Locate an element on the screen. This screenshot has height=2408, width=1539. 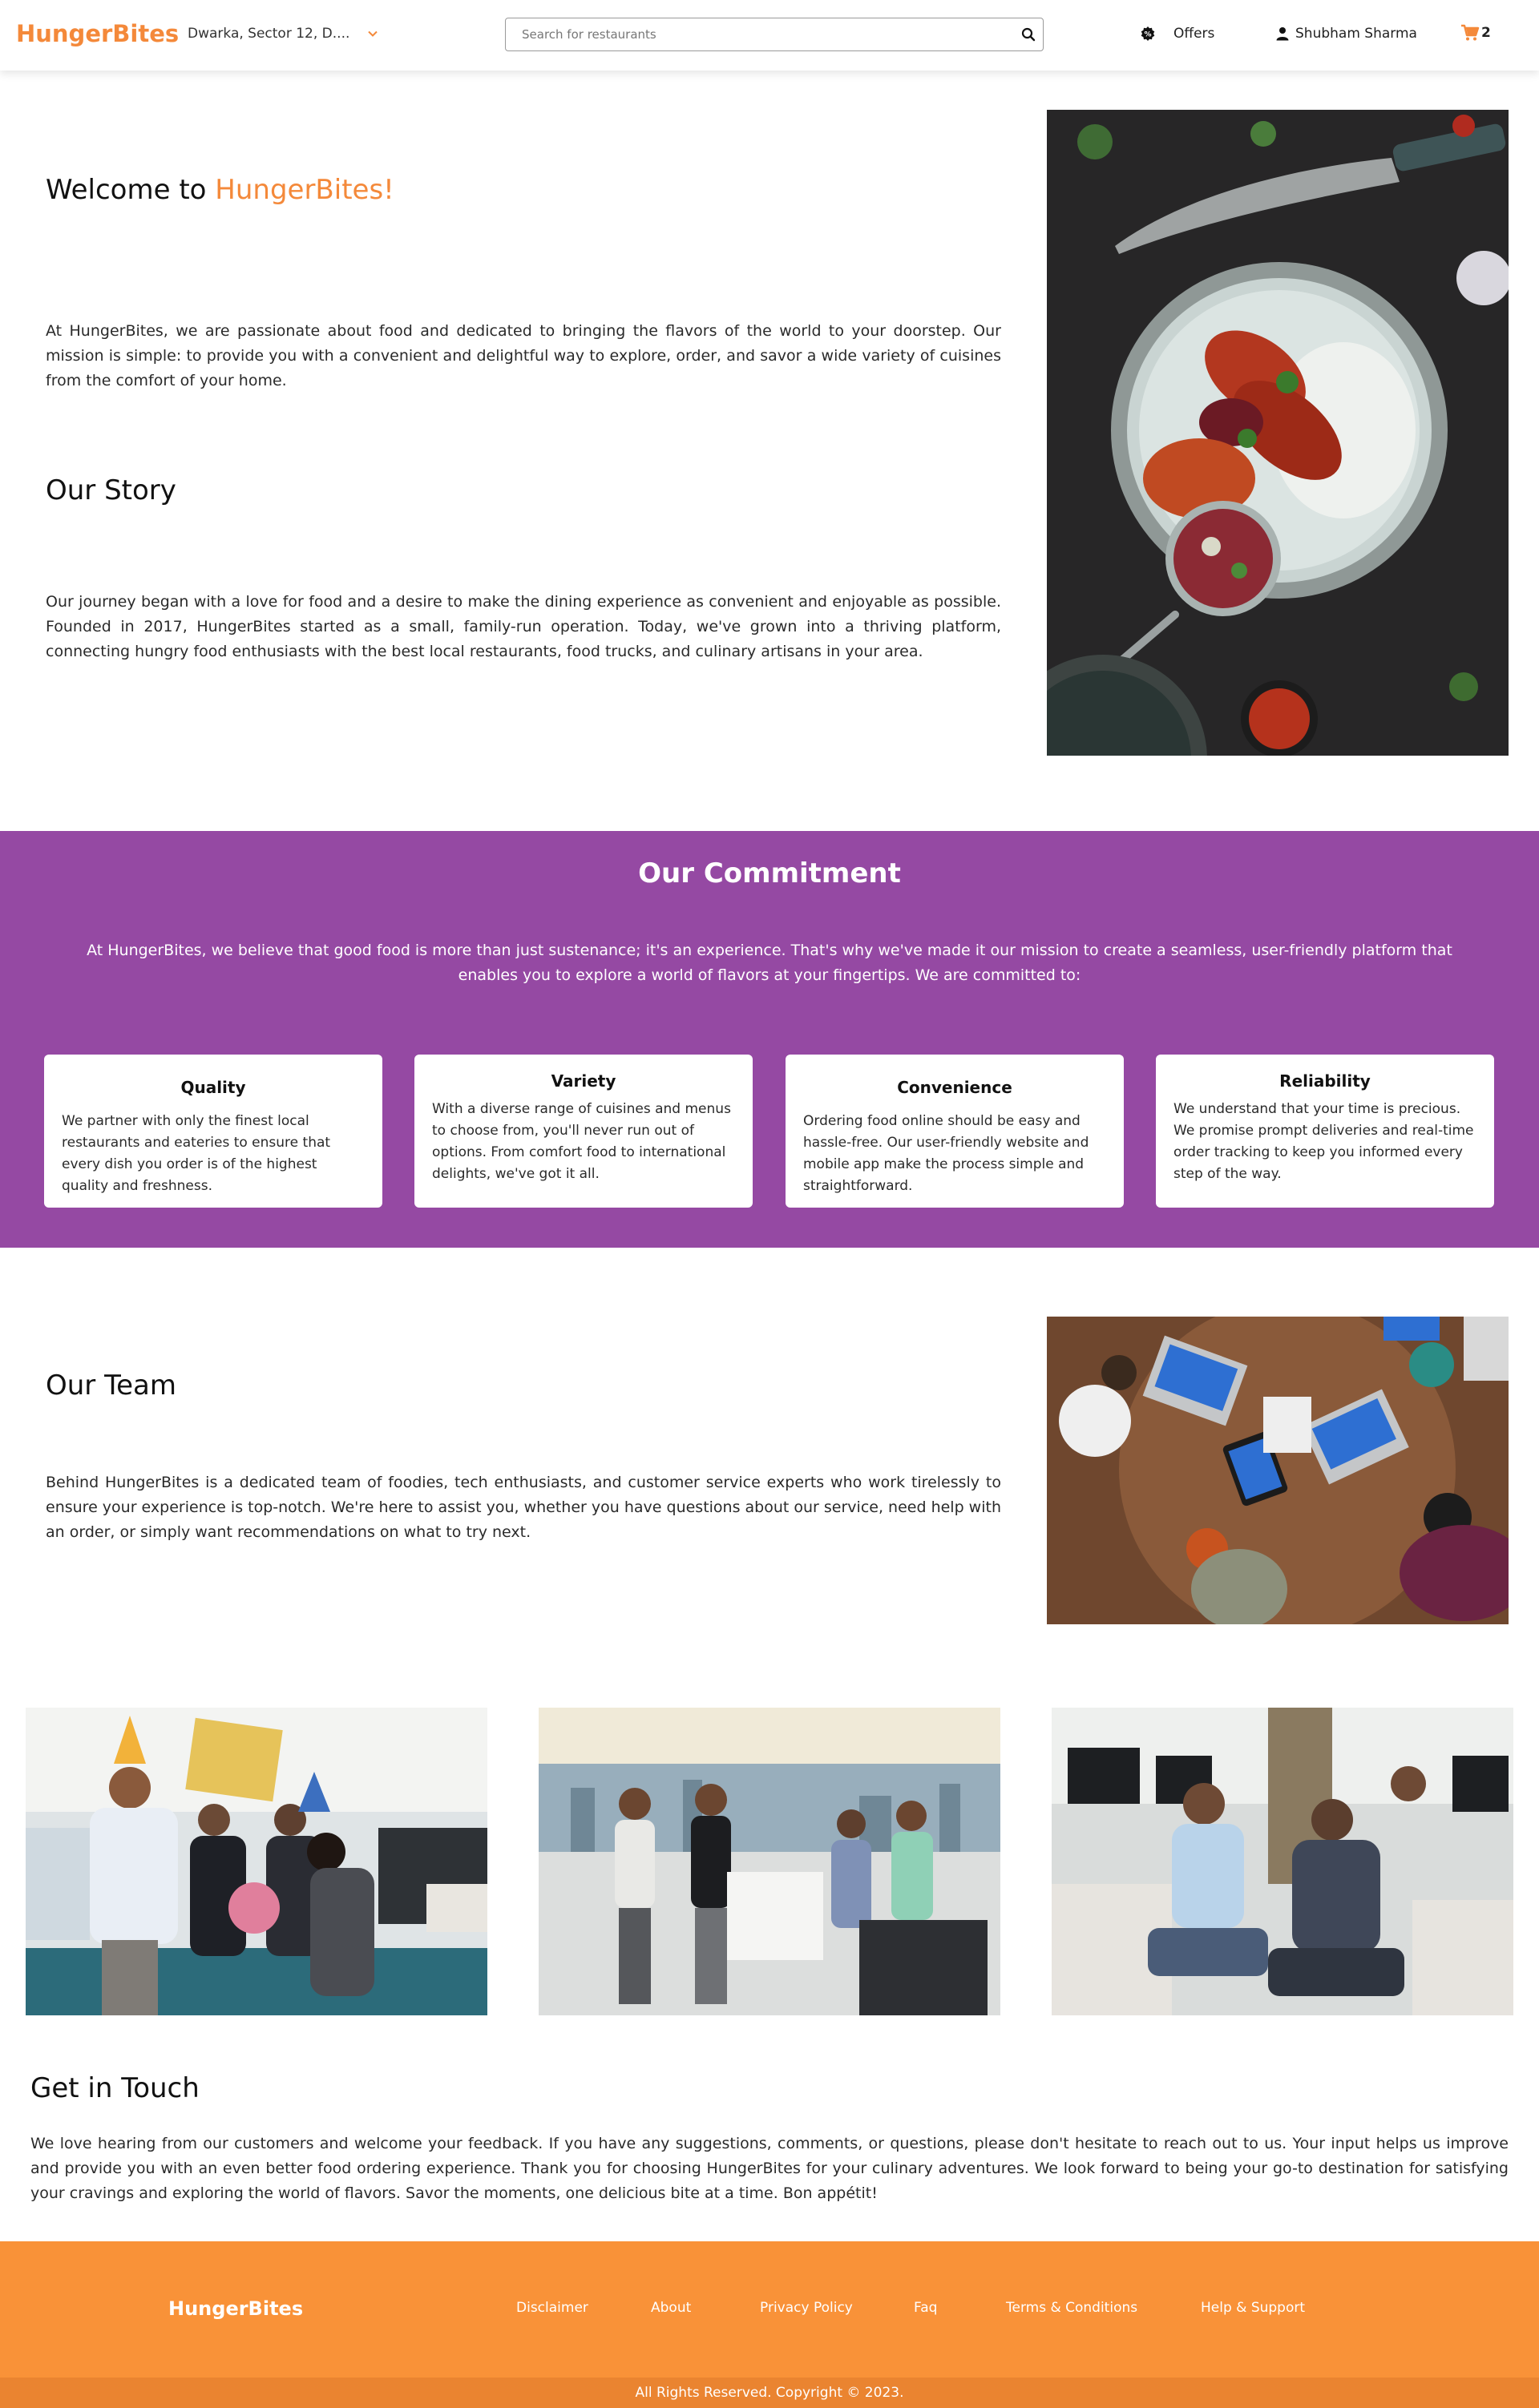
user-account-link: Shubham Sharma is located at coordinates (1346, 34).